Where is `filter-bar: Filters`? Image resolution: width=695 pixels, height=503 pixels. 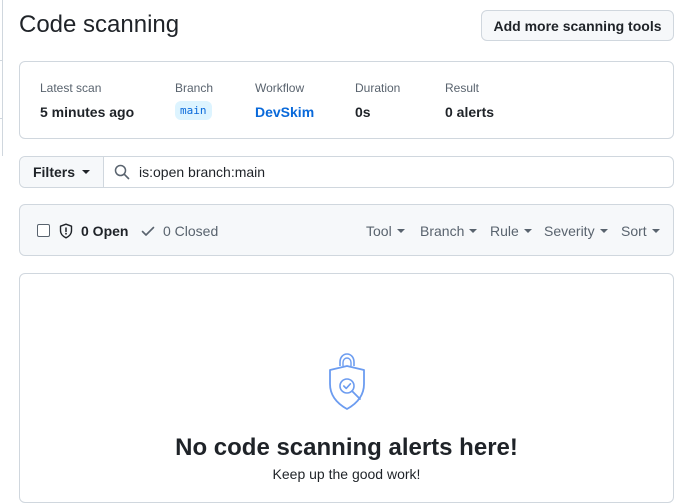 filter-bar: Filters is located at coordinates (346, 172).